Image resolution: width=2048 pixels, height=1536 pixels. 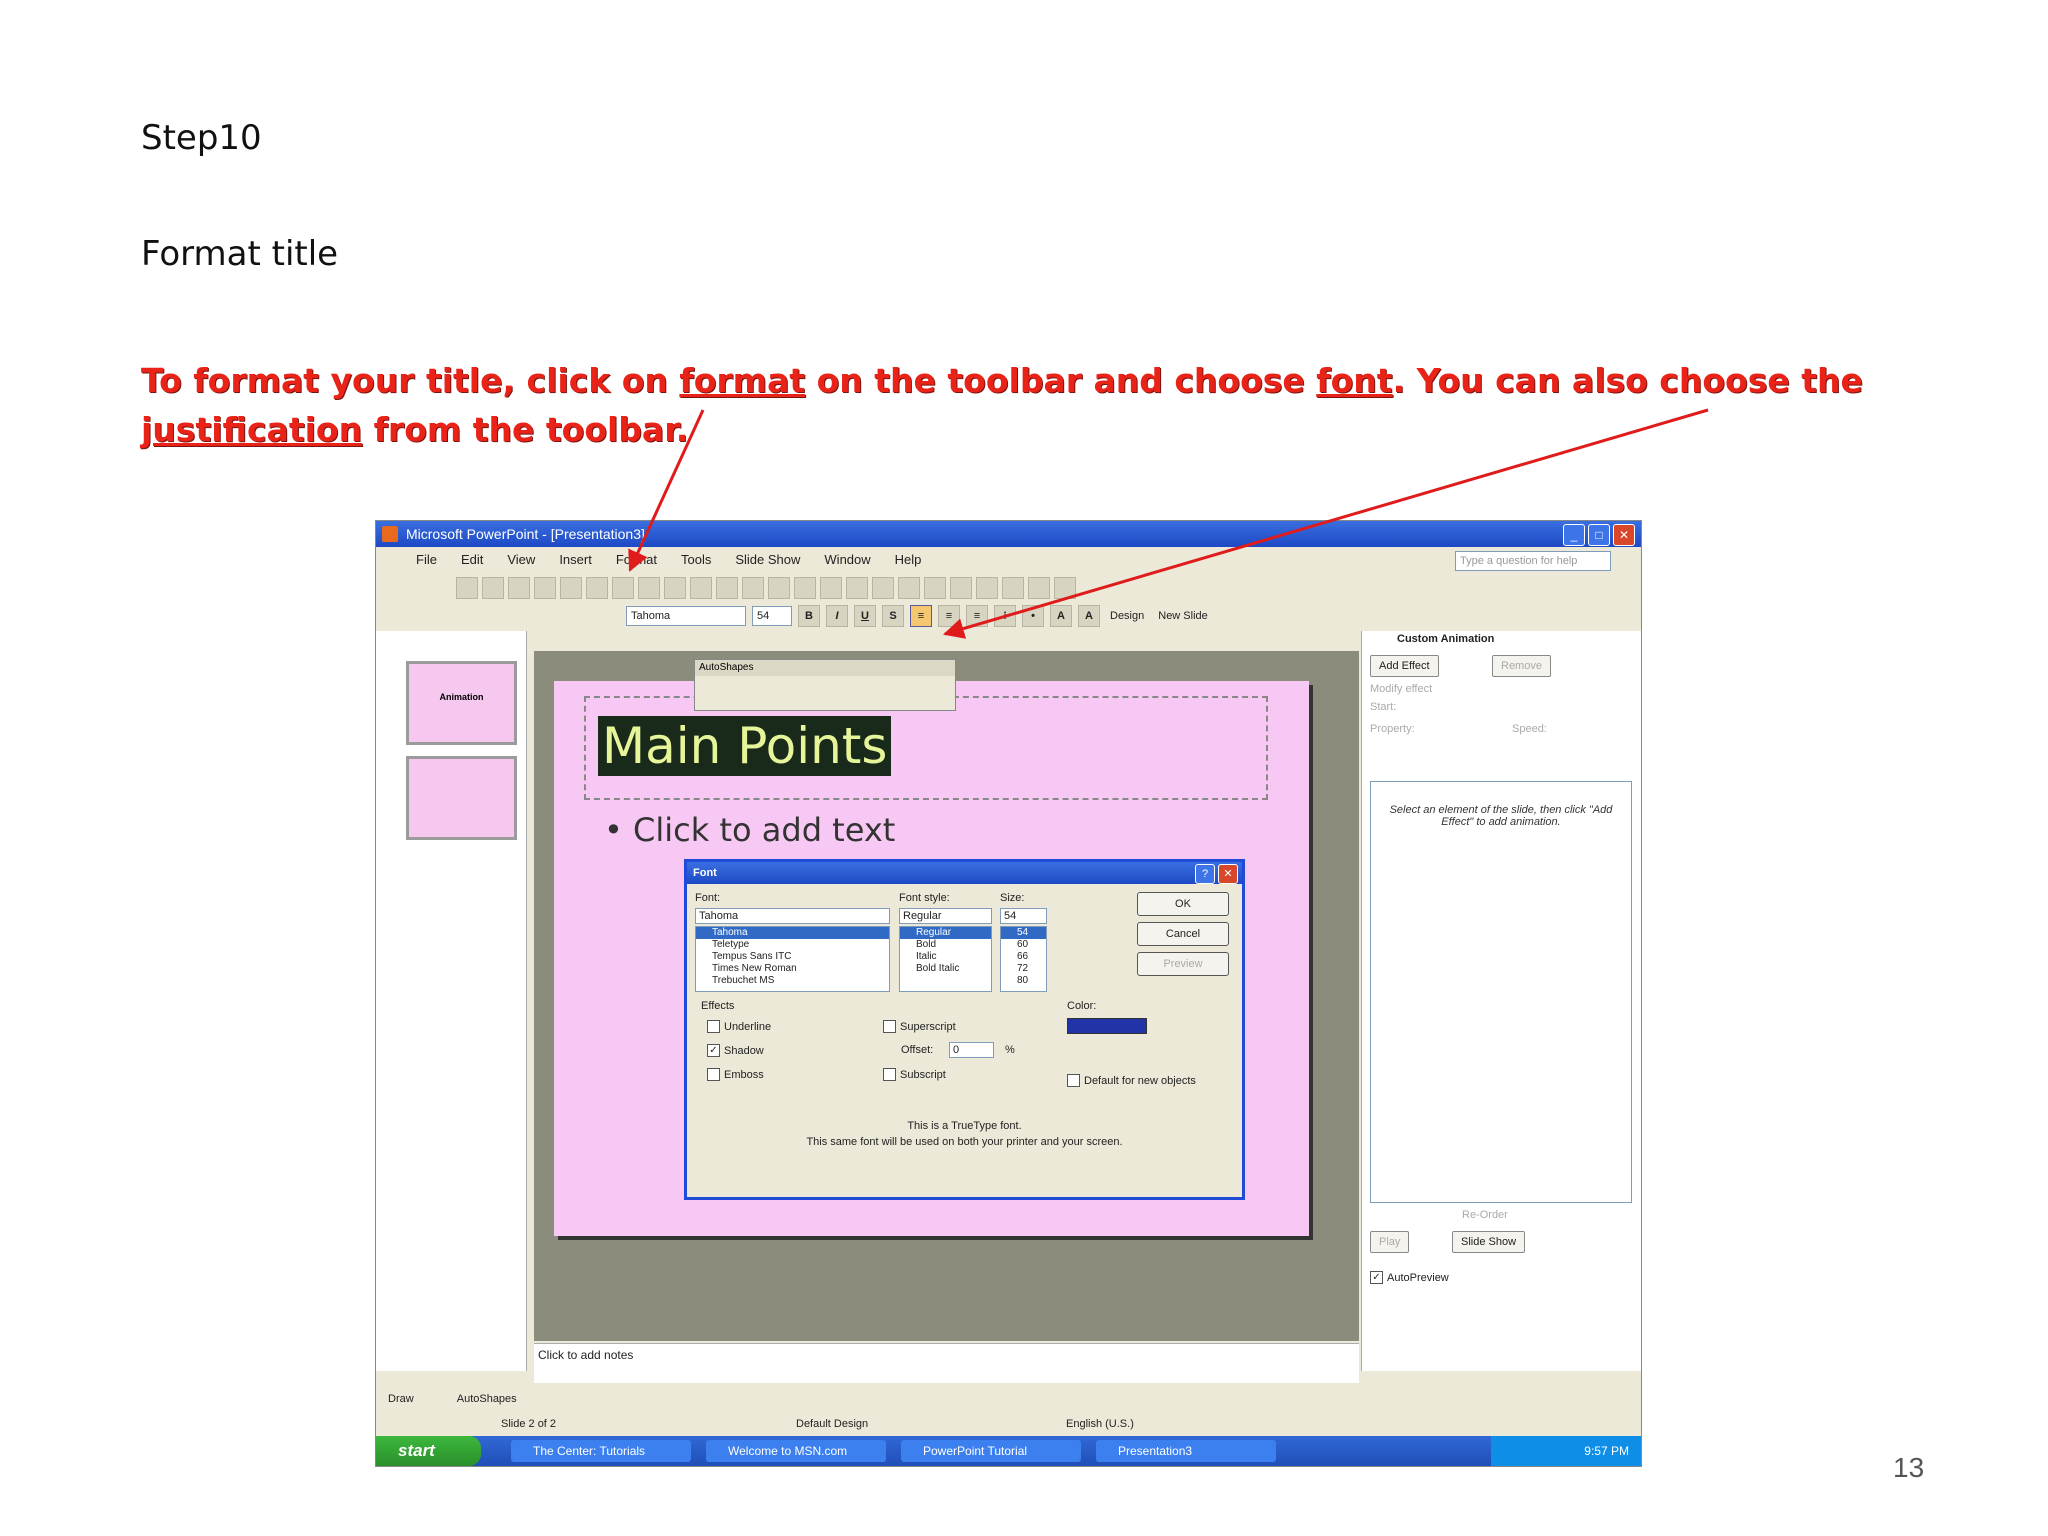 I want to click on maximize-icon: □, so click(x=1599, y=535).